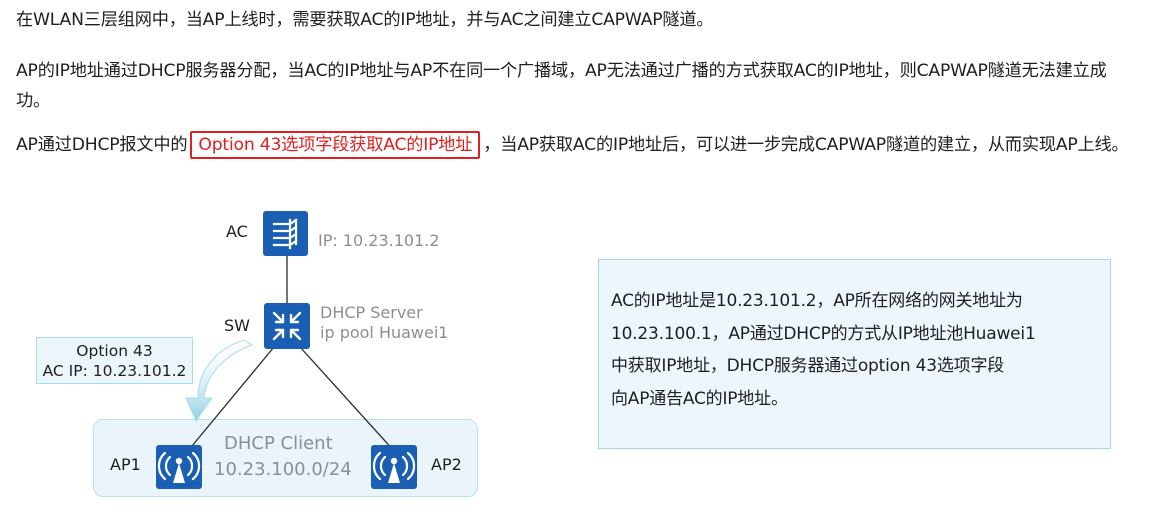 The image size is (1152, 506). I want to click on explanation-line: AC的IP地址是10.23.101.2，AP所在网络的网关地址为, so click(817, 301).